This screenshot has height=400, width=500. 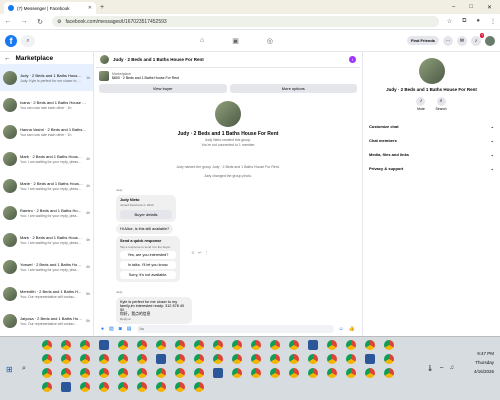 I want to click on extensions-icon: ⧉, so click(x=464, y=21).